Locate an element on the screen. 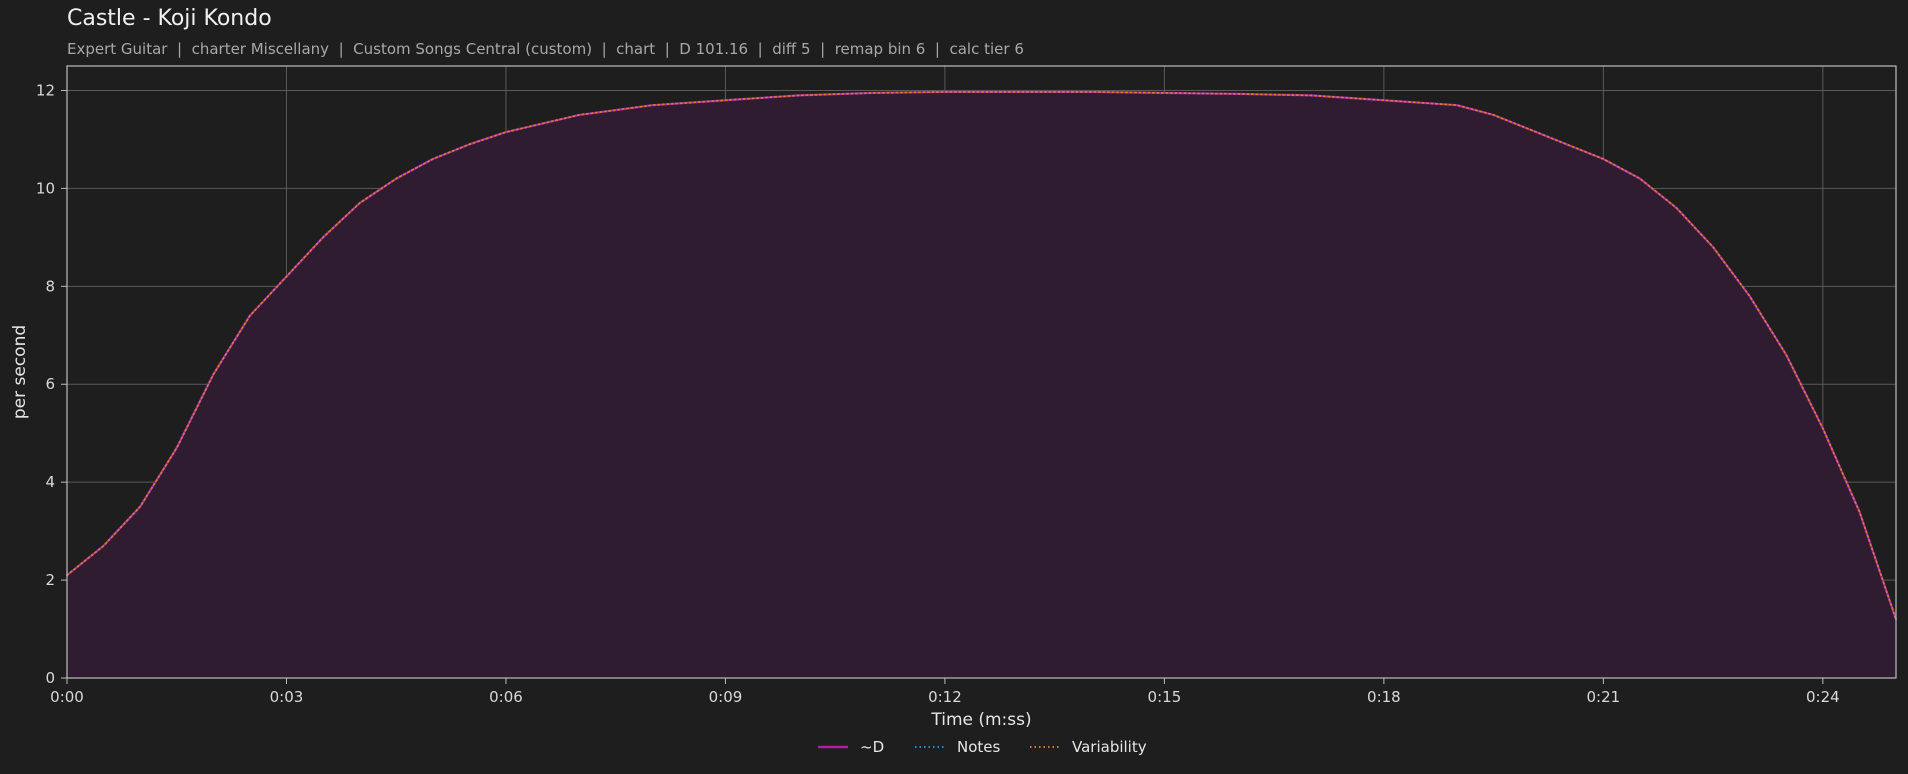 The width and height of the screenshot is (1908, 774). legend-label: ~D is located at coordinates (872, 747).